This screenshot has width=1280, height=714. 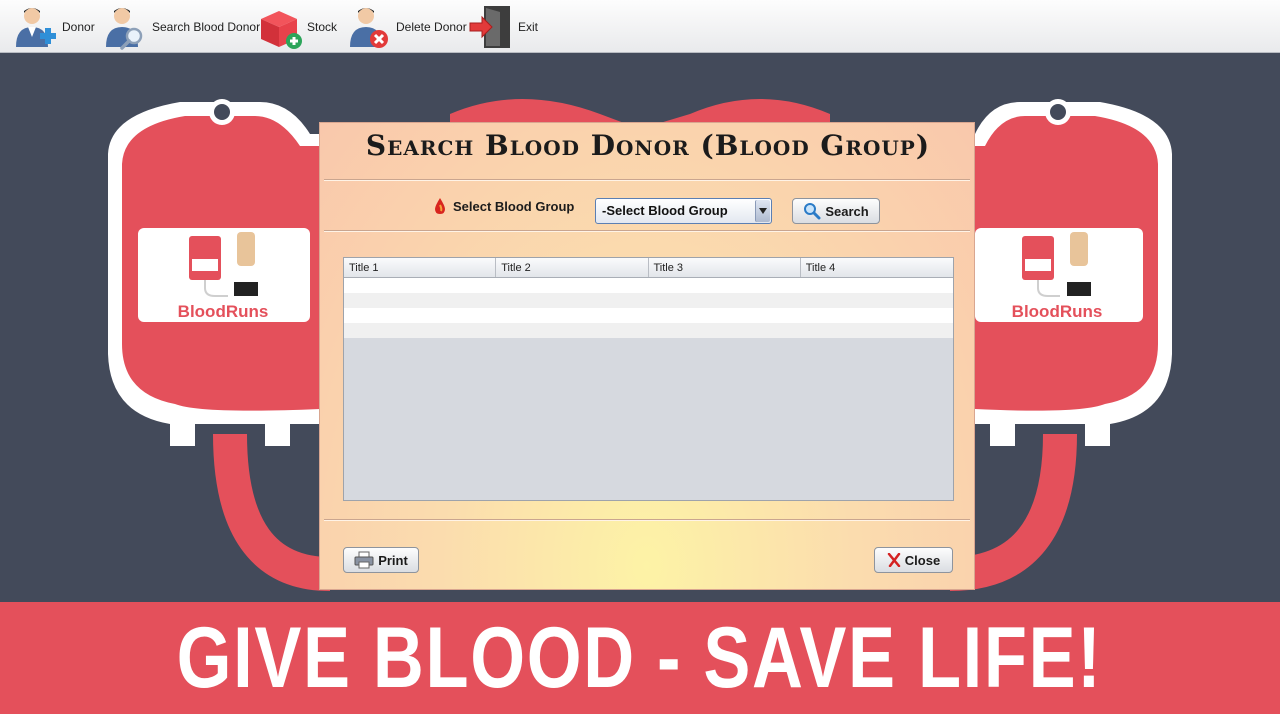 What do you see at coordinates (762, 211) in the screenshot?
I see `dropdown-arrow-icon` at bounding box center [762, 211].